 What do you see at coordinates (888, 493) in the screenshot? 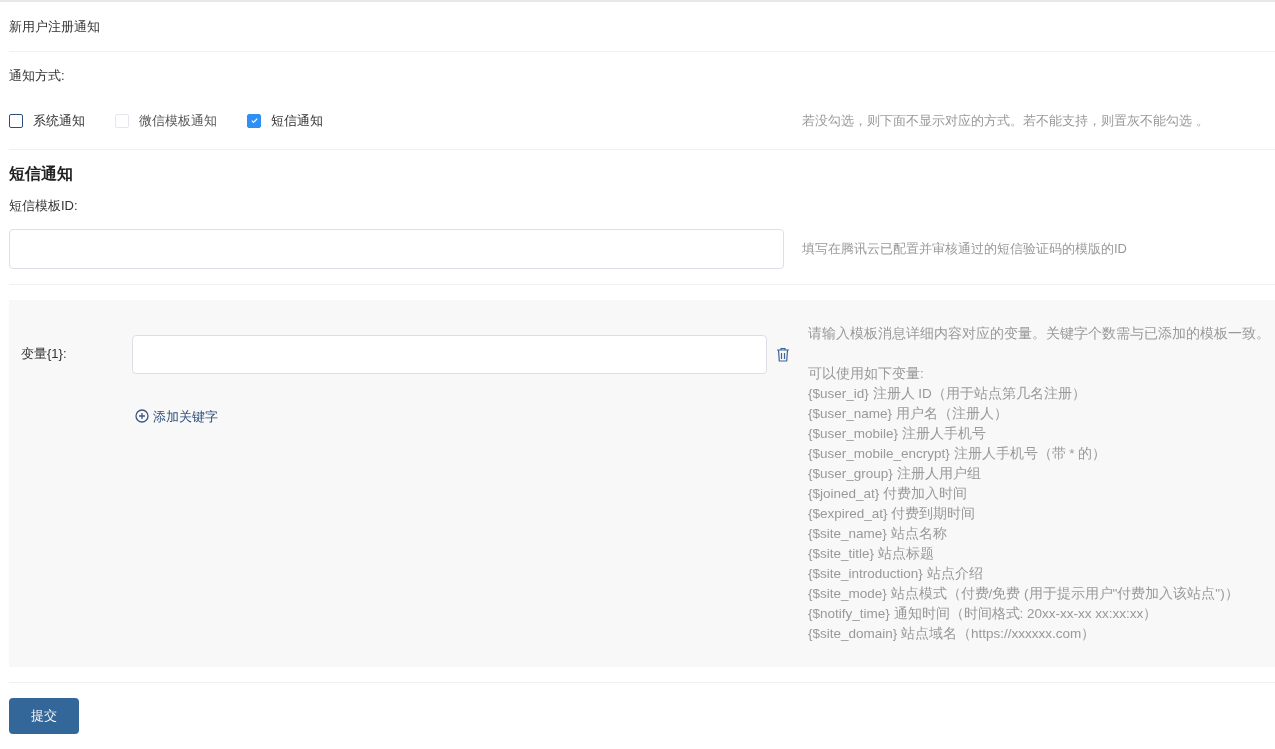
I see `variable-description: {$joined_at} 付费加入时间` at bounding box center [888, 493].